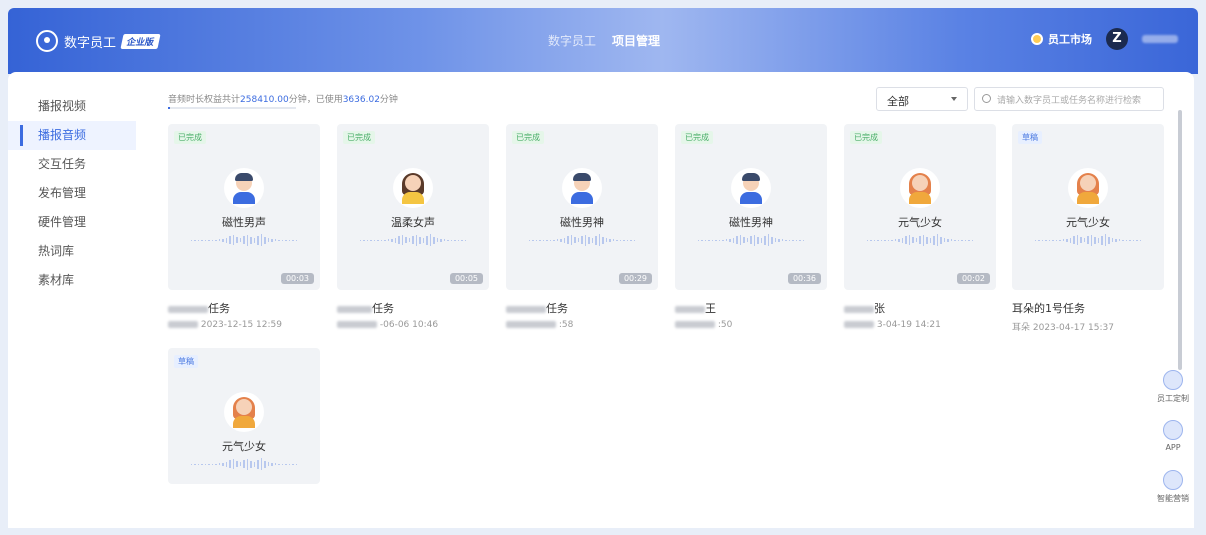 The width and height of the screenshot is (1206, 535). Describe the element at coordinates (582, 222) in the screenshot. I see `voice-name: 磁性男神` at that location.